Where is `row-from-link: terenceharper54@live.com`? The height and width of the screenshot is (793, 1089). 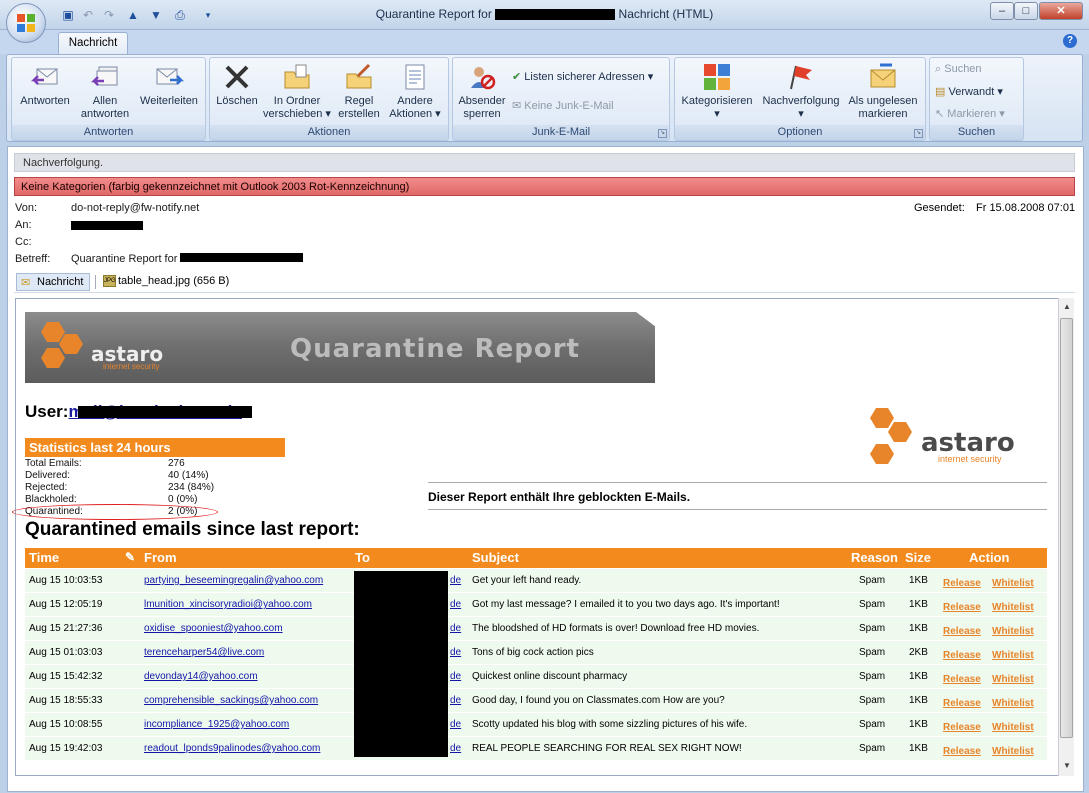
row-from-link: terenceharper54@live.com is located at coordinates (204, 652).